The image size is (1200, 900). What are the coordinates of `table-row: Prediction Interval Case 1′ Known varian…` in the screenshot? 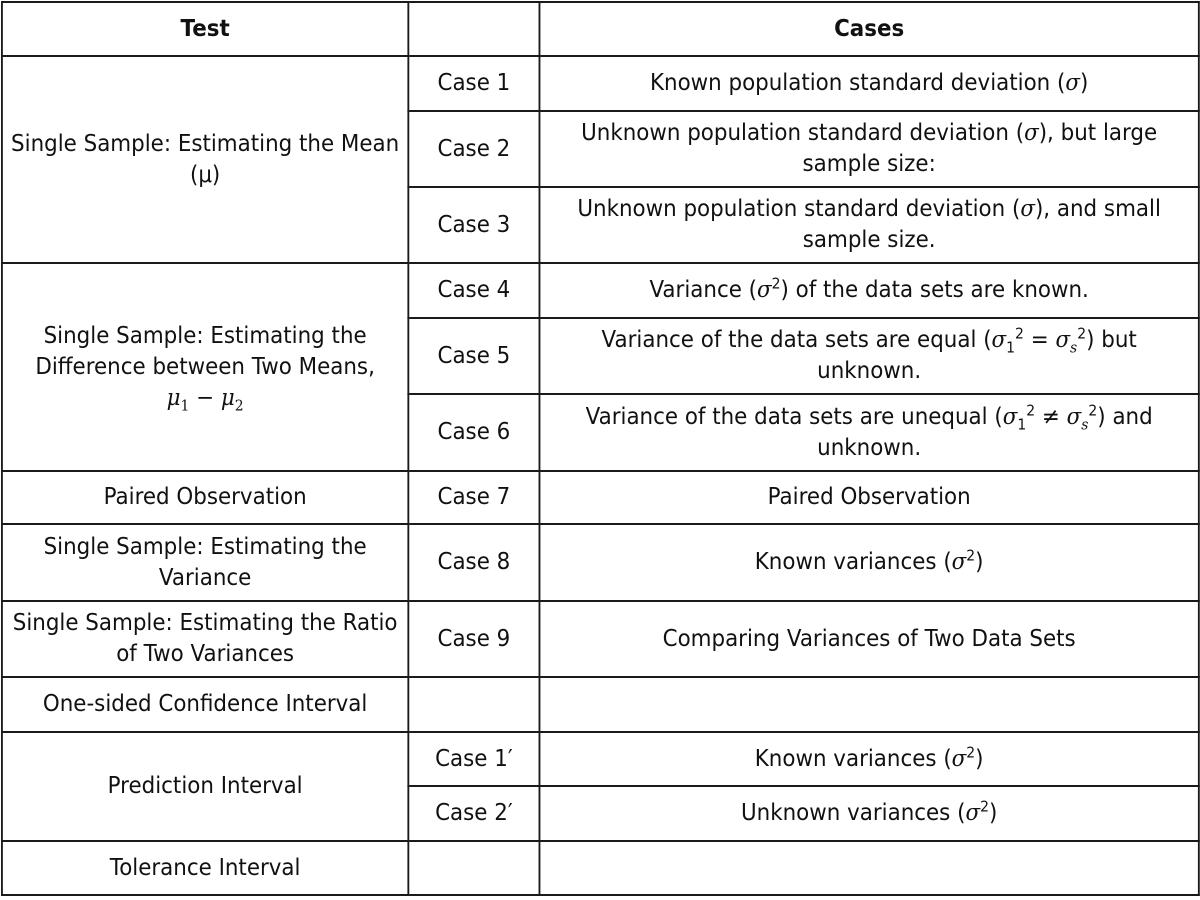 It's located at (600, 786).